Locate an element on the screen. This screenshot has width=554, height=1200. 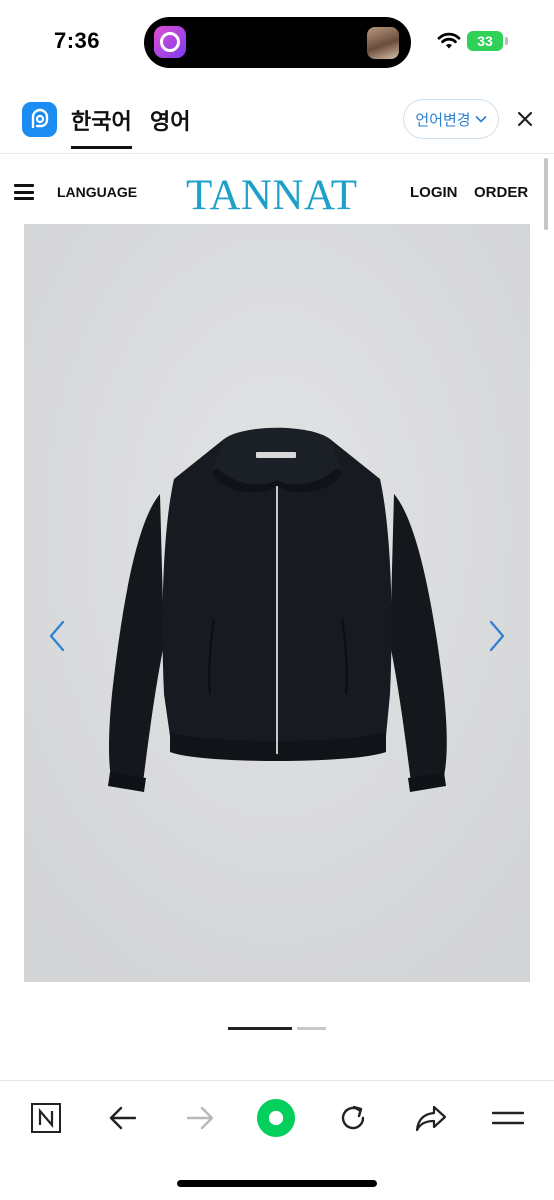
slide-indicator-inactive is located at coordinates (311, 1028).